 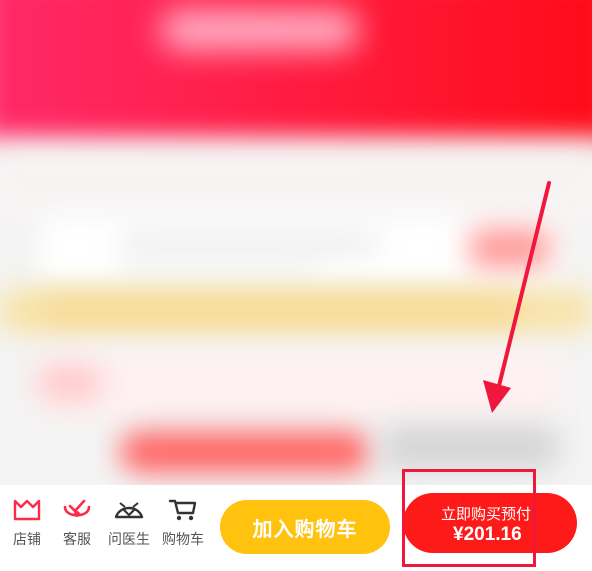 I want to click on blurred-coupon-block, so click(x=300, y=385).